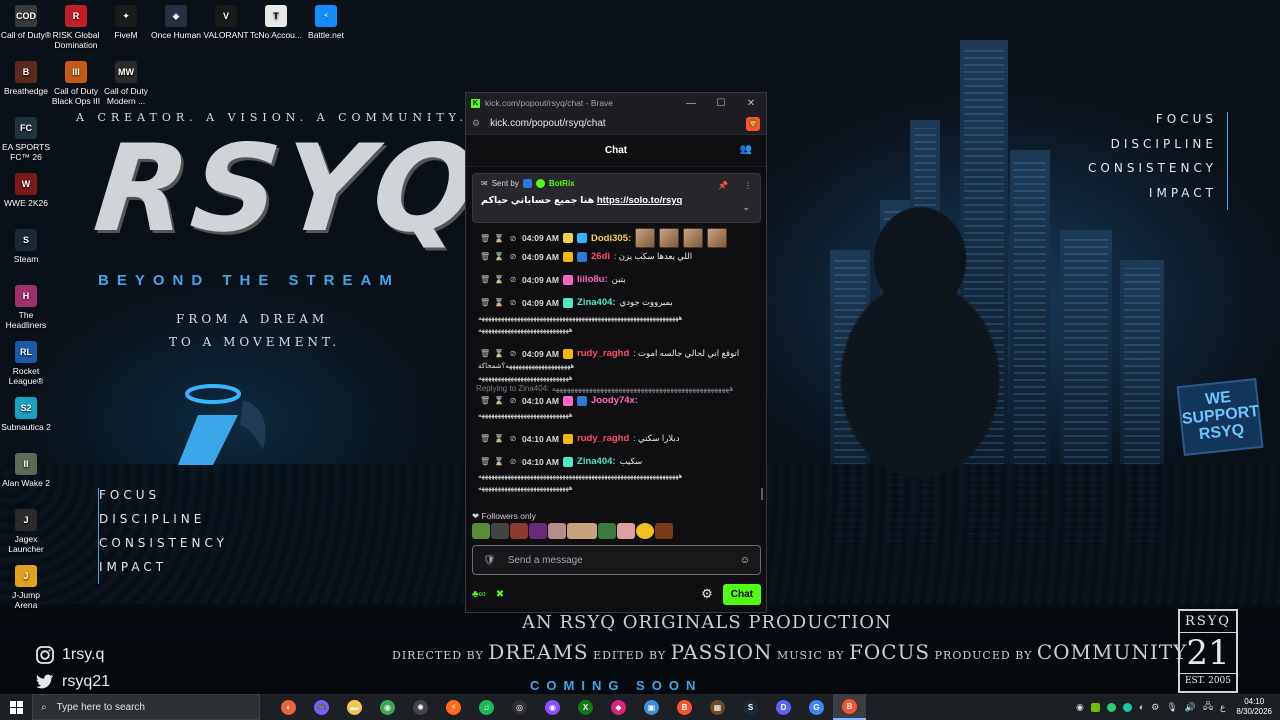 This screenshot has height=720, width=1280. What do you see at coordinates (783, 707) in the screenshot?
I see `taskbar-app-discord: D` at bounding box center [783, 707].